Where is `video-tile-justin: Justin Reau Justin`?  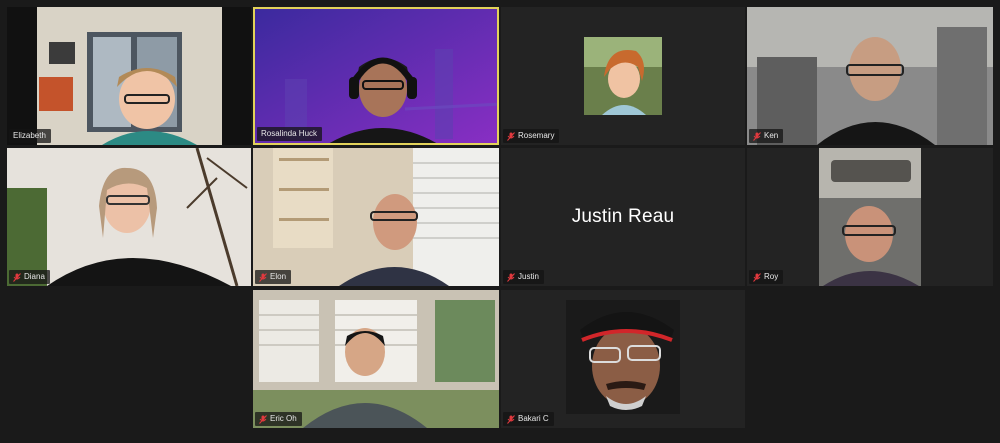 video-tile-justin: Justin Reau Justin is located at coordinates (623, 217).